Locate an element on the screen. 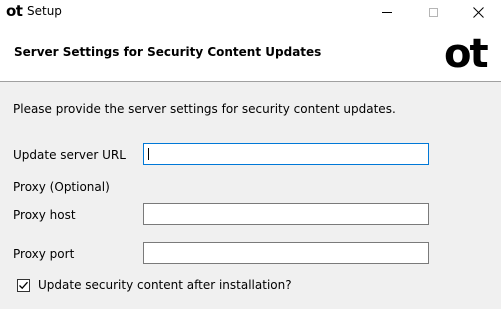  title-bar: ot Setup is located at coordinates (250, 12).